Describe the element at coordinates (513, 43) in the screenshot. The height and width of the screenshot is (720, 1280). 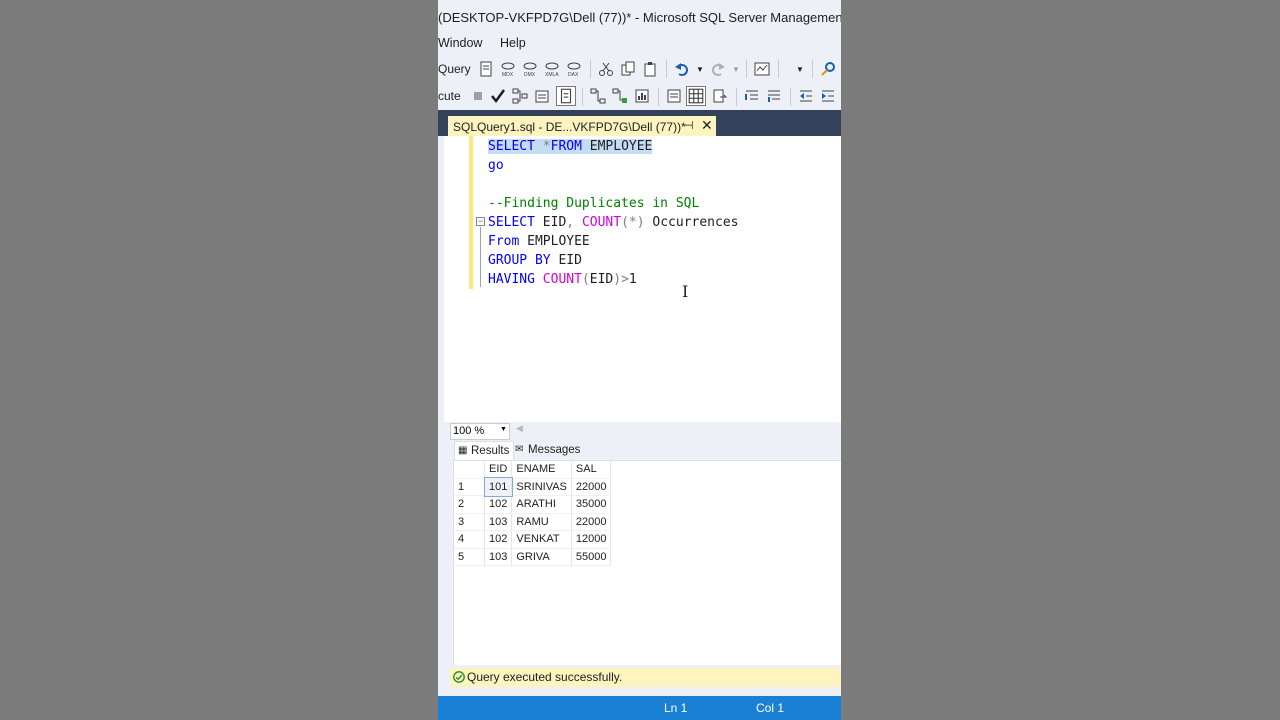
I see `menu-help: Help` at that location.